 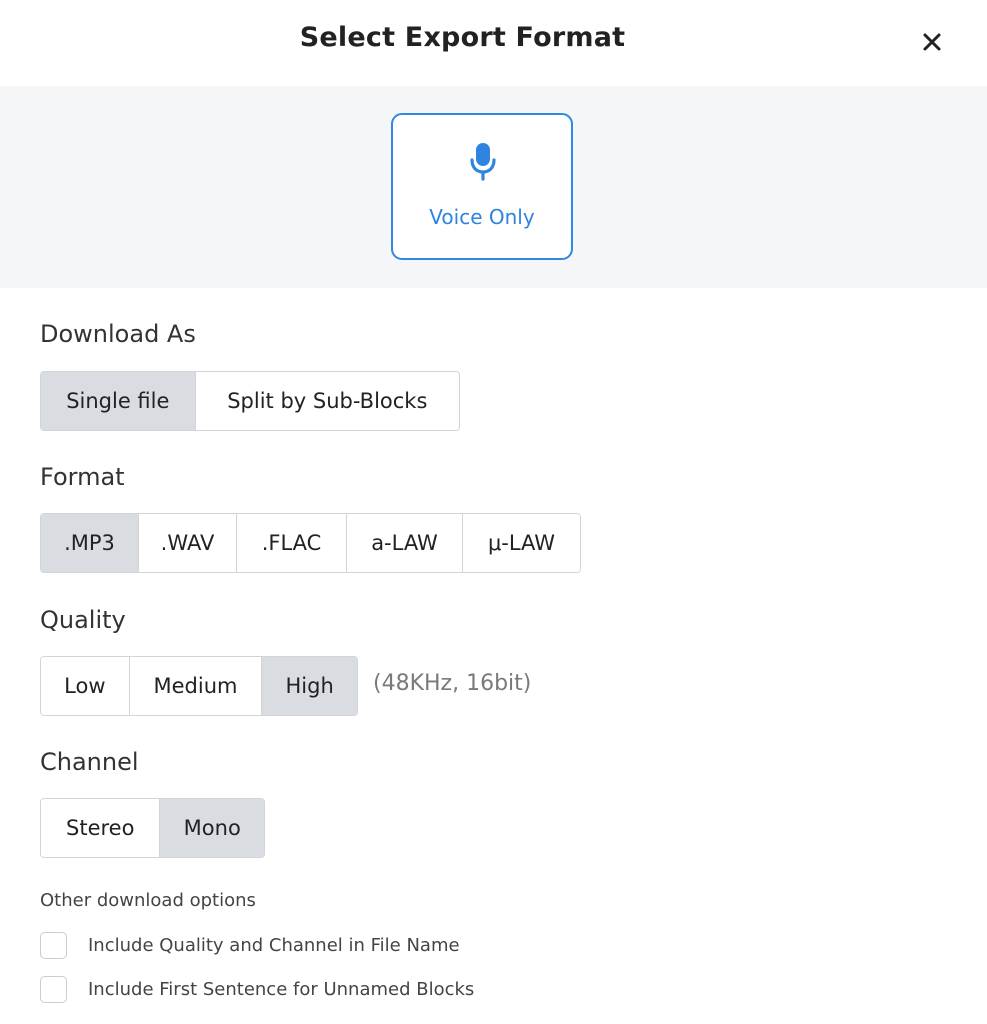 I want to click on include-quality-channel-label: Include Quality and Channel in File Name, so click(x=274, y=945).